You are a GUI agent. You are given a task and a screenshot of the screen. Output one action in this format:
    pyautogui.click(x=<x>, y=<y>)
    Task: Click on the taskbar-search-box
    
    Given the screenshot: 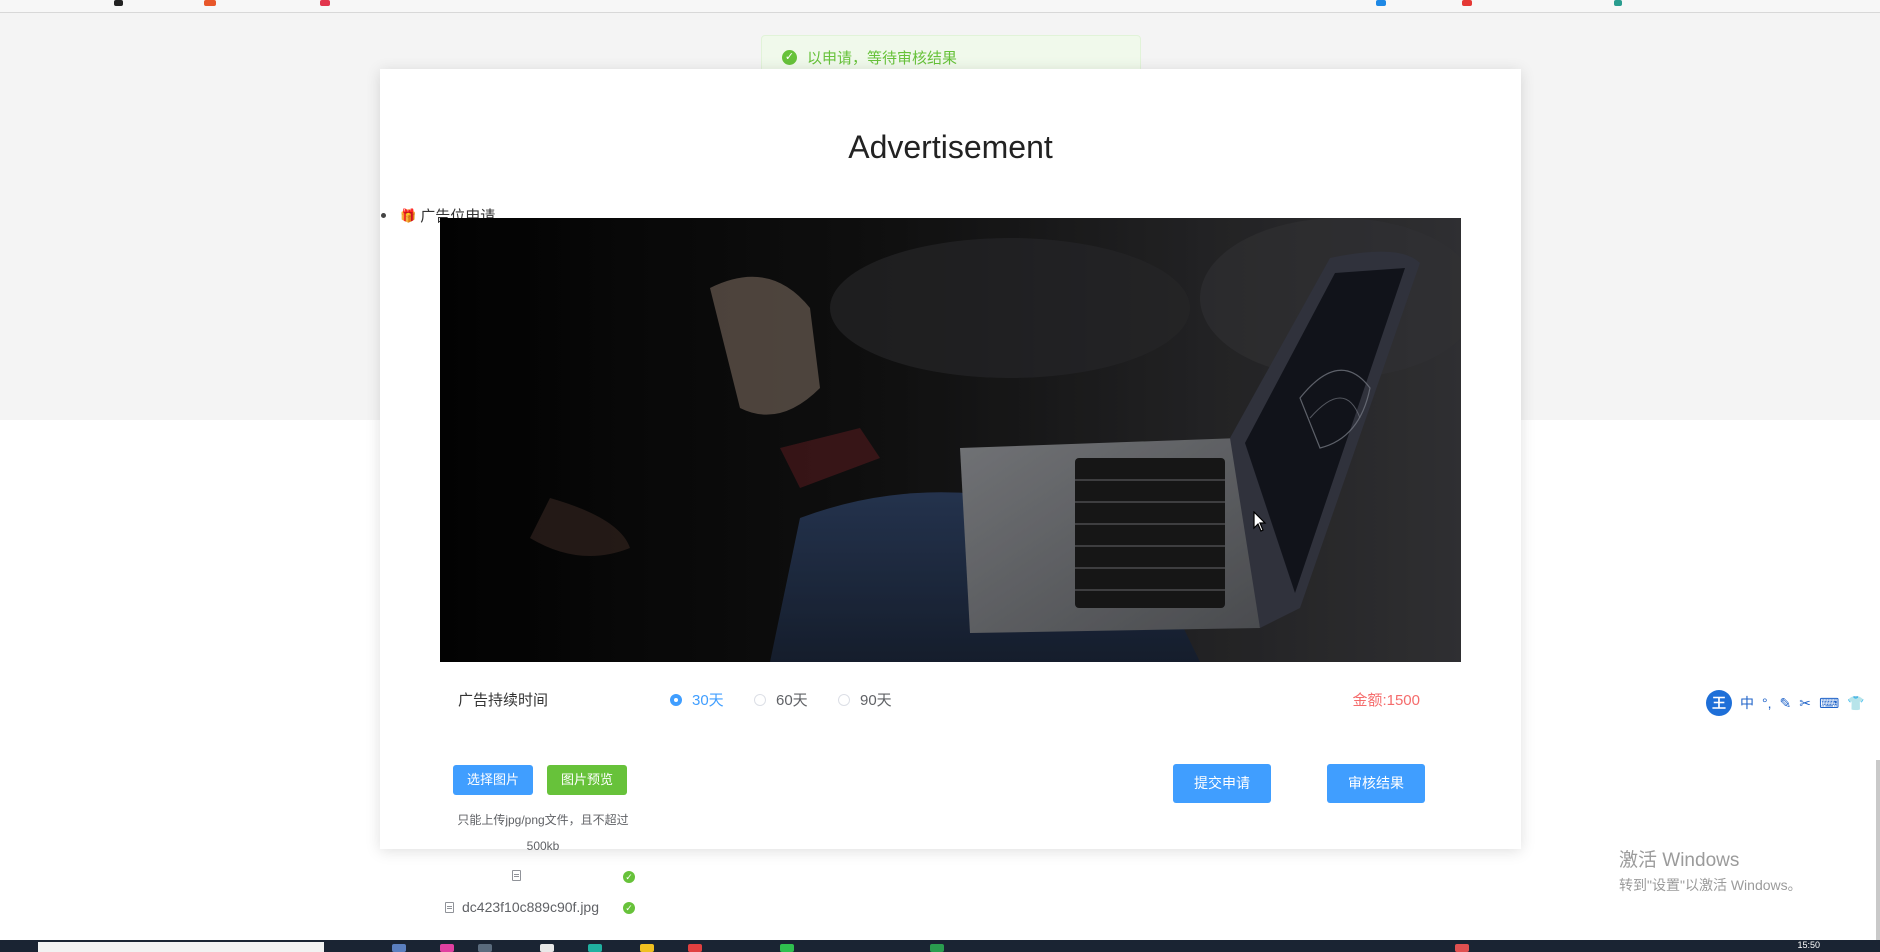 What is the action you would take?
    pyautogui.click(x=181, y=947)
    